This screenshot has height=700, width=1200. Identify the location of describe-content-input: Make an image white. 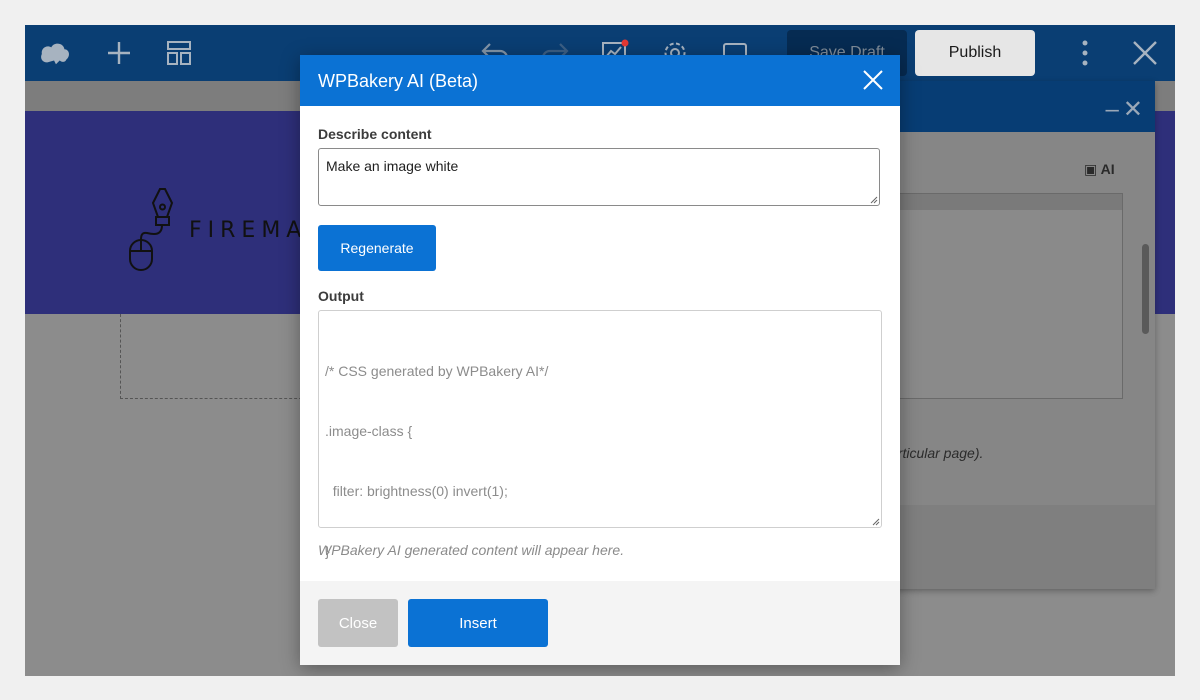
(599, 177).